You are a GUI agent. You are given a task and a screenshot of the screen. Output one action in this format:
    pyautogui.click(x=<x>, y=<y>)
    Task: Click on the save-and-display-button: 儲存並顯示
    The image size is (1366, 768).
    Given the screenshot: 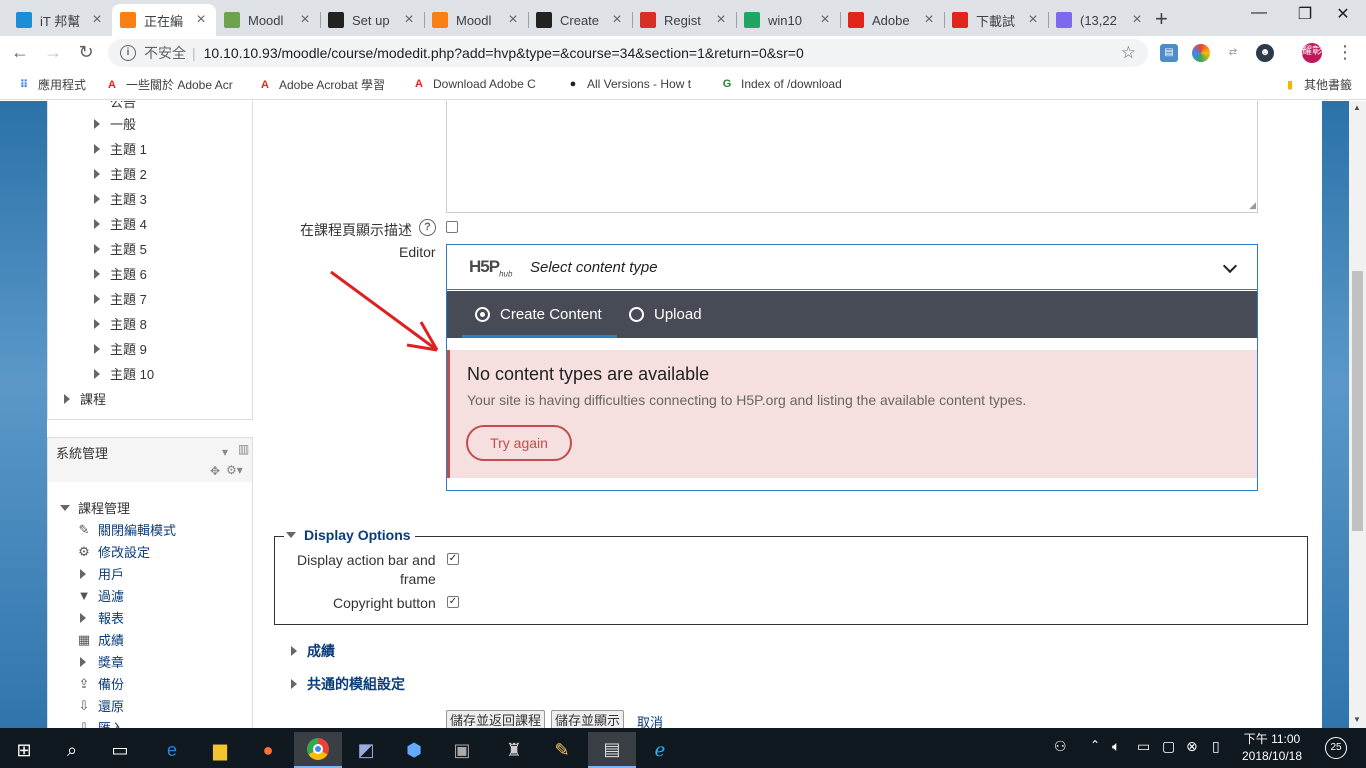 What is the action you would take?
    pyautogui.click(x=588, y=719)
    